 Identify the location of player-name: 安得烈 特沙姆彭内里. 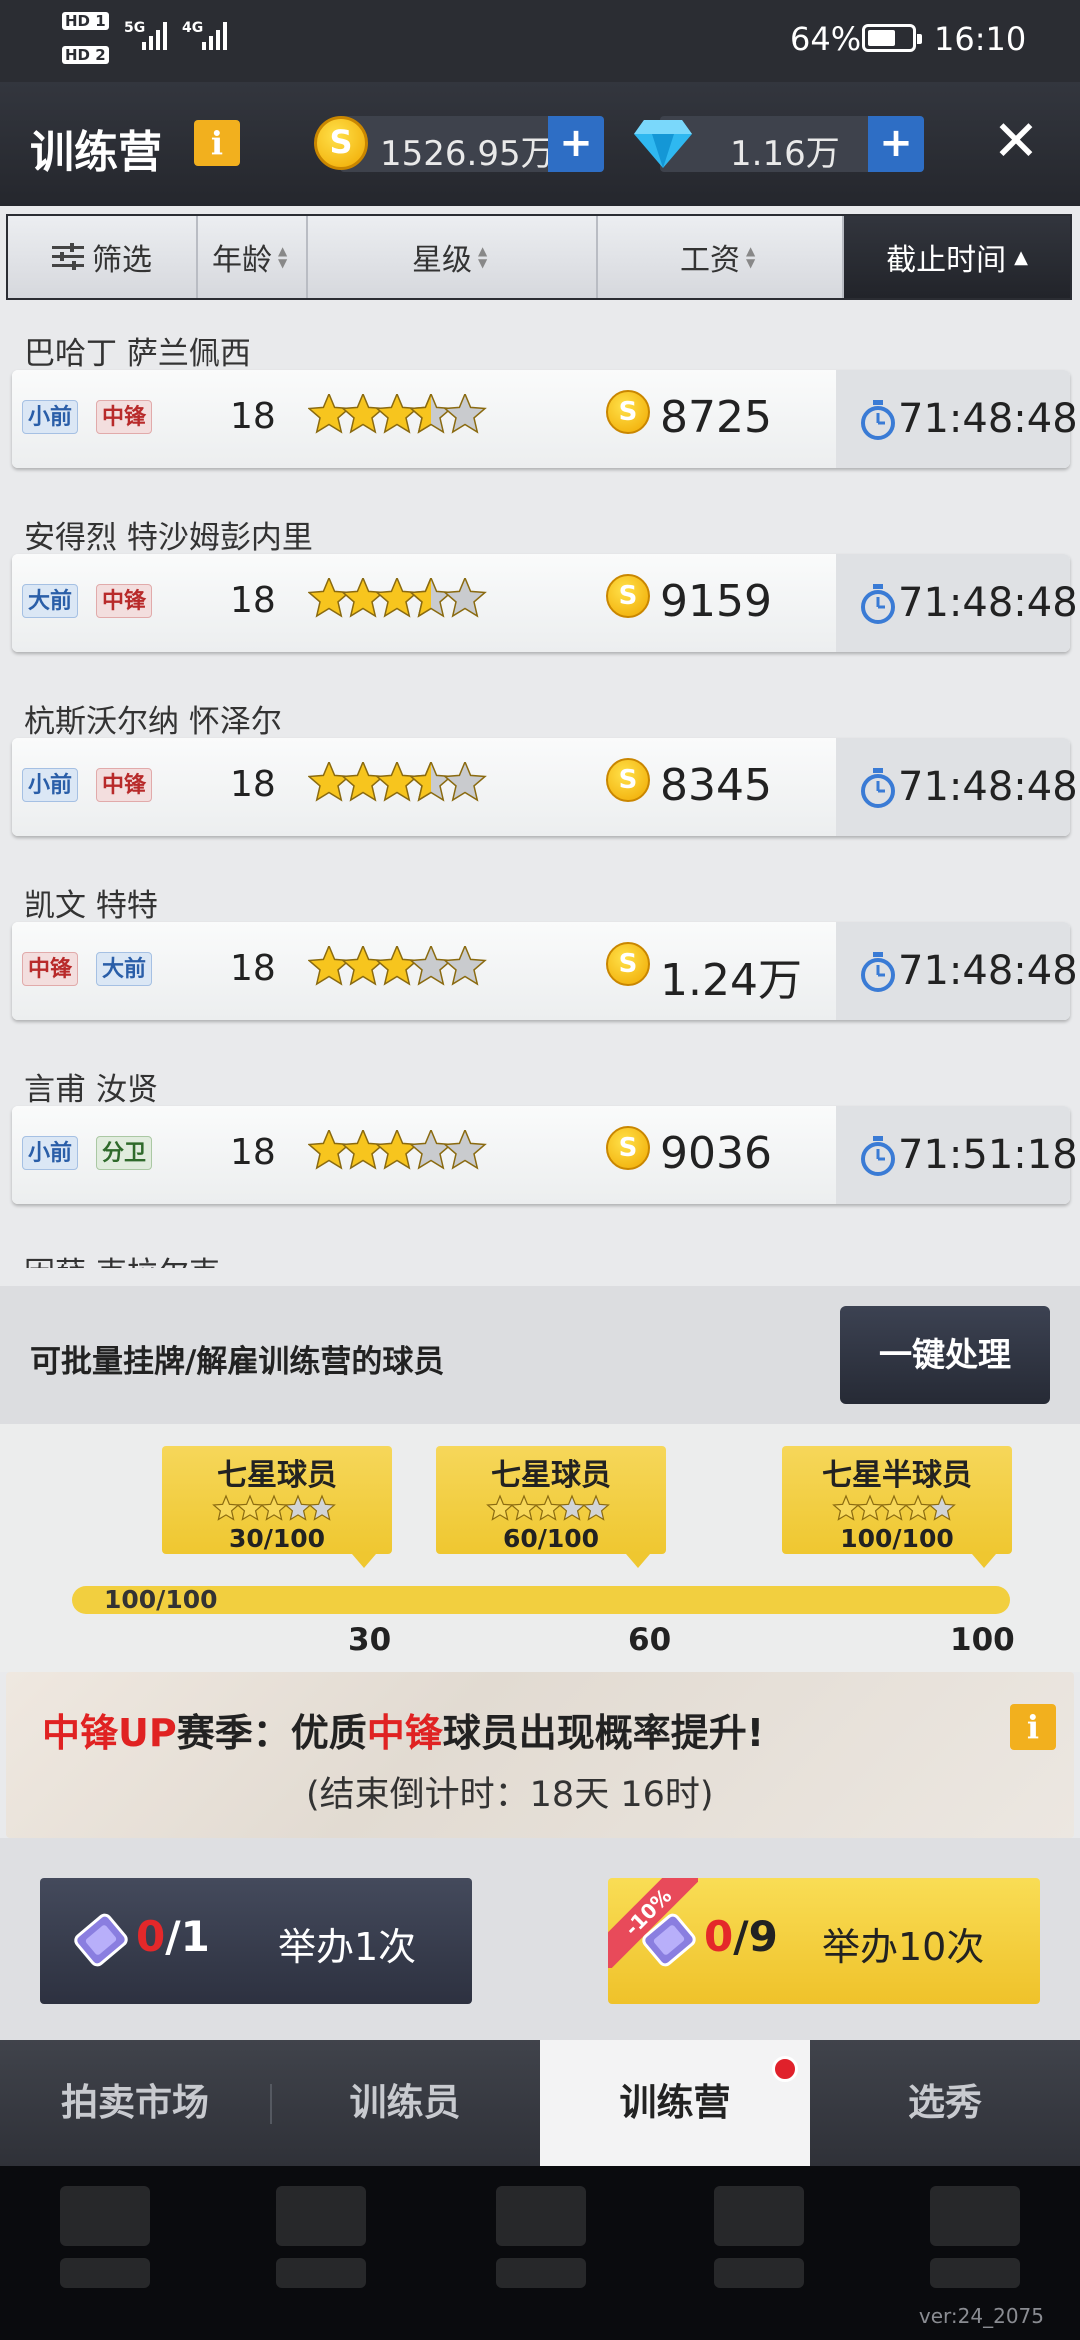
(168, 538).